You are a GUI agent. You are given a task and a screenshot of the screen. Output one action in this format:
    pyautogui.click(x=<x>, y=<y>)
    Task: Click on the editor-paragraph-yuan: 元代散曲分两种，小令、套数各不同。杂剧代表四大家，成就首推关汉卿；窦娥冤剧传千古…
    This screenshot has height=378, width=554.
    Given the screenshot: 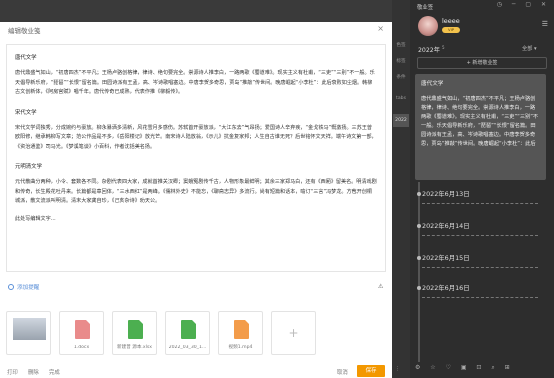 What is the action you would take?
    pyautogui.click(x=196, y=191)
    